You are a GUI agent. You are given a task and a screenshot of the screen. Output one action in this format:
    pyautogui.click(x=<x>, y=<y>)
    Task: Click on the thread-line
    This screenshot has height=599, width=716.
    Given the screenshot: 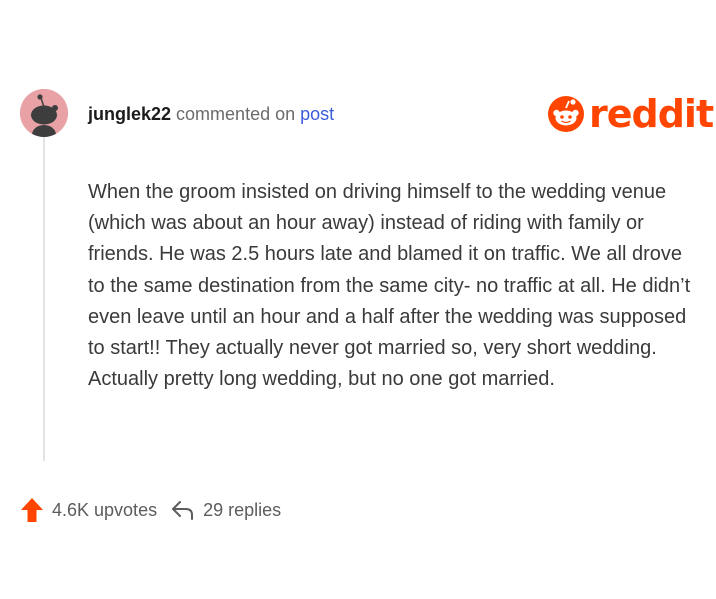 What is the action you would take?
    pyautogui.click(x=44, y=299)
    